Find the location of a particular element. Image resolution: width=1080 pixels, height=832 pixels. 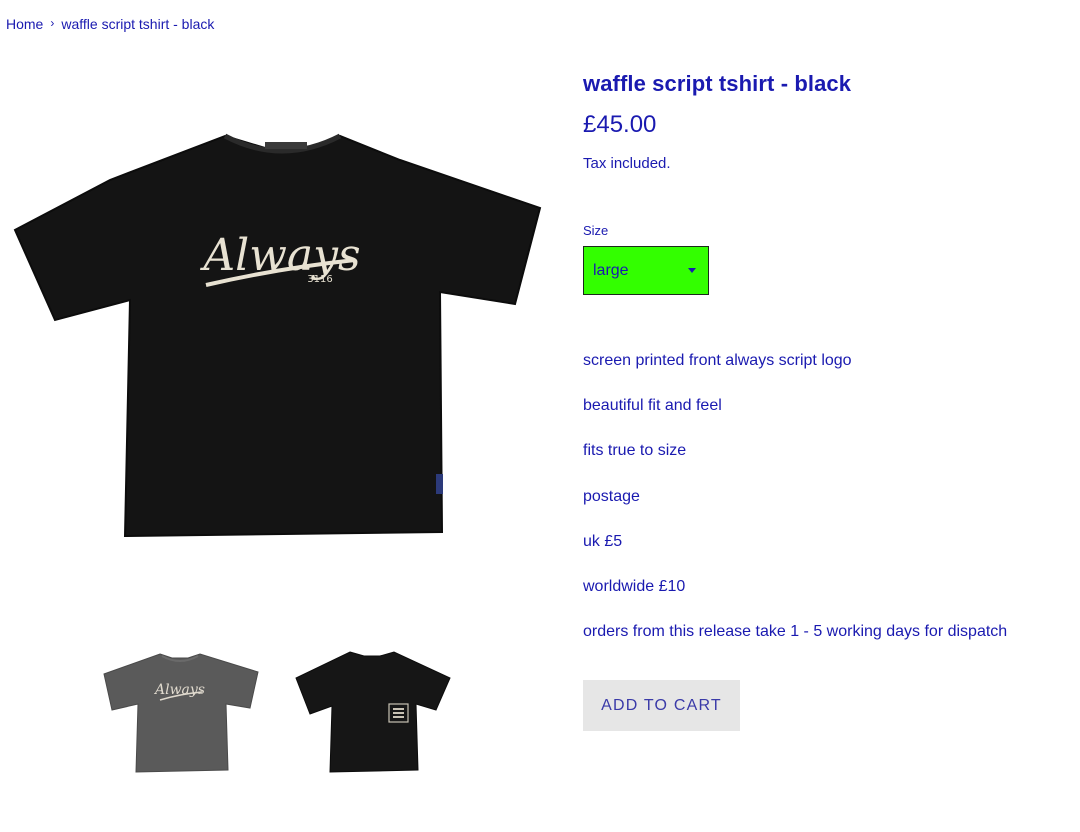

tshirt-grey-image: Always is located at coordinates (181, 713).